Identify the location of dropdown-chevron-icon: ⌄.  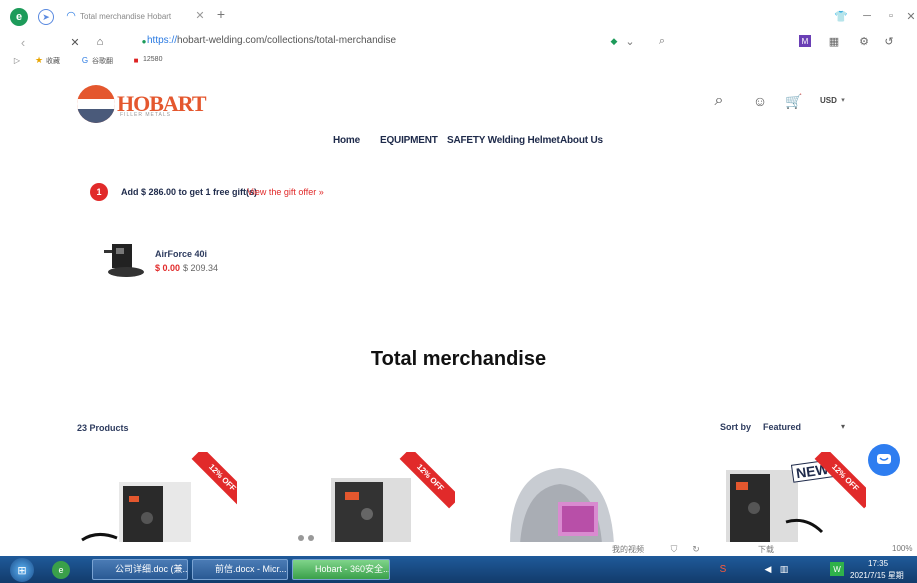
(630, 41).